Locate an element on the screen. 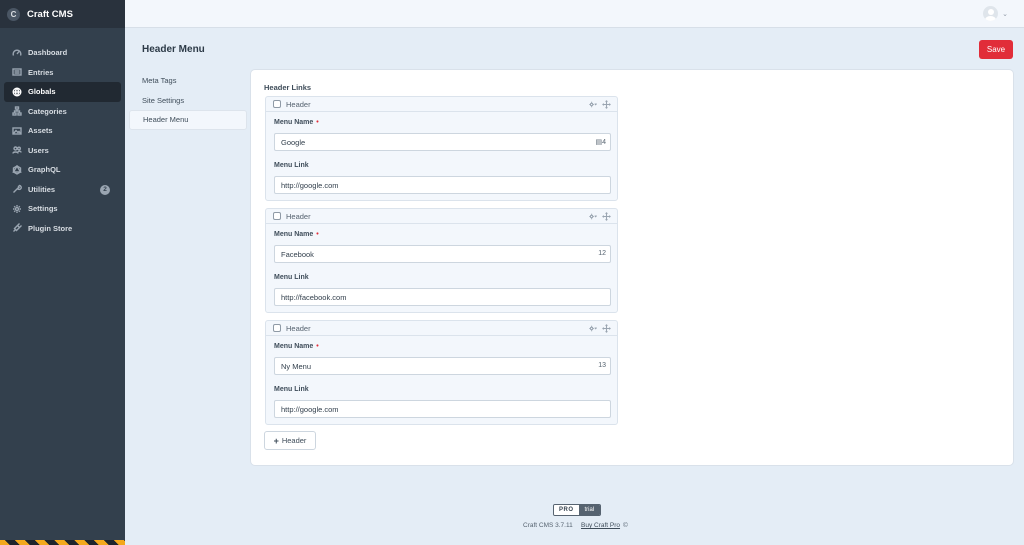 The width and height of the screenshot is (1024, 545). menu-link-input: http://facebook.com is located at coordinates (442, 297).